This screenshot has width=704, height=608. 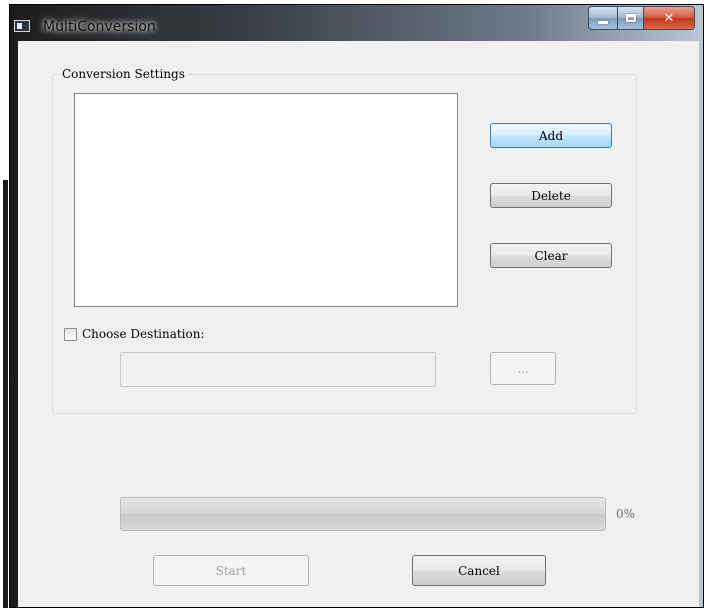 I want to click on close-icon: ✕, so click(x=669, y=18).